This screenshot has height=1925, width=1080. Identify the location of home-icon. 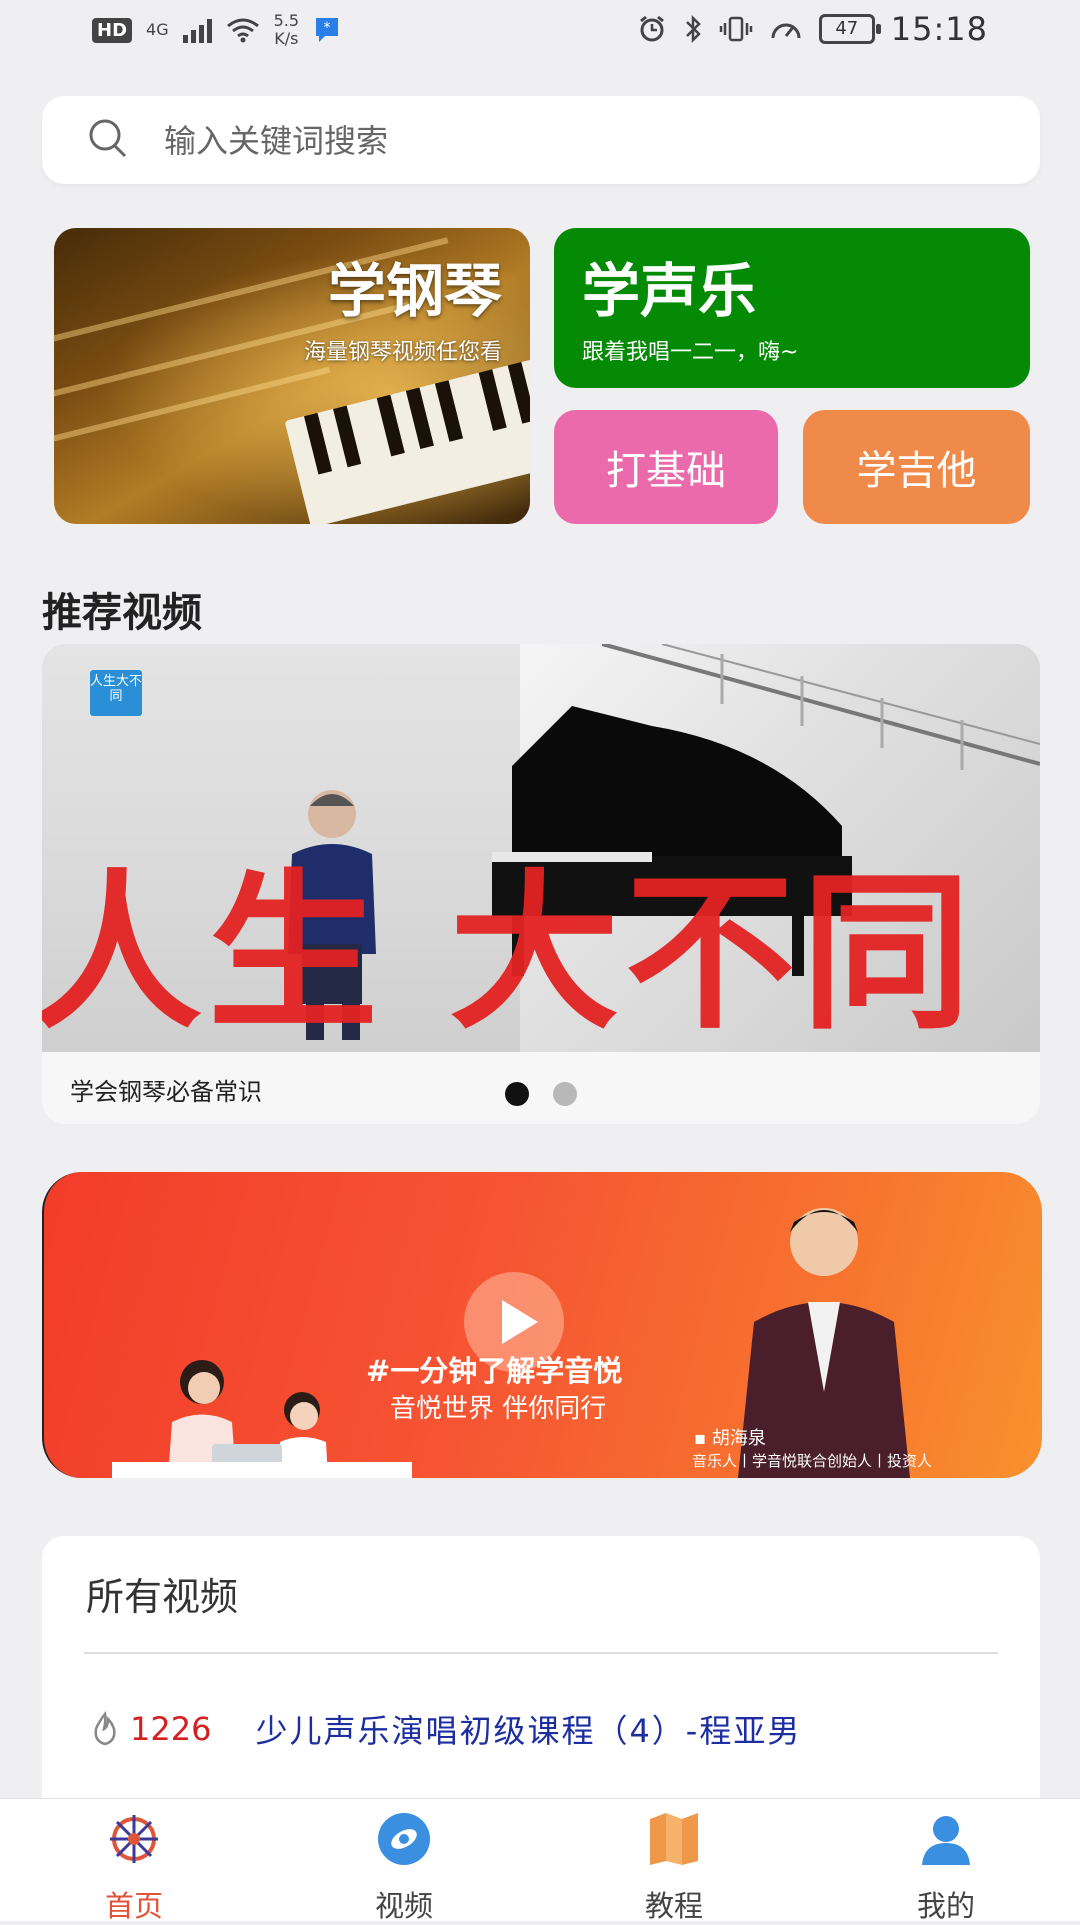
(134, 1839).